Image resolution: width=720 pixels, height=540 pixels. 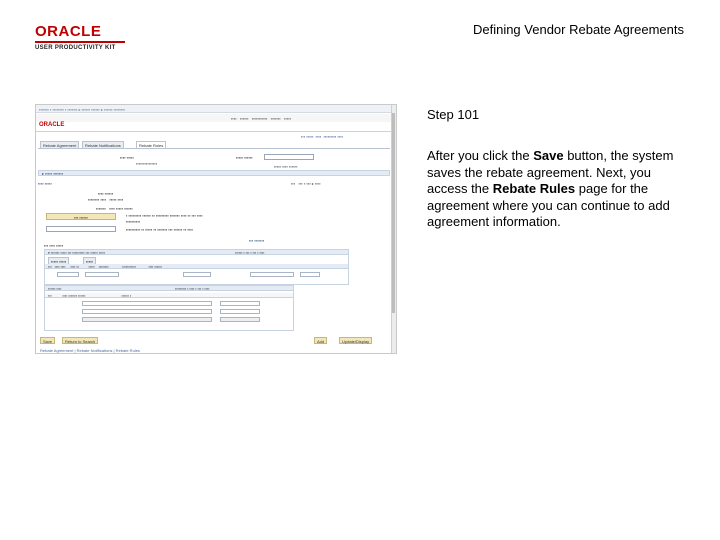 What do you see at coordinates (321, 340) in the screenshot?
I see `add-button: Add` at bounding box center [321, 340].